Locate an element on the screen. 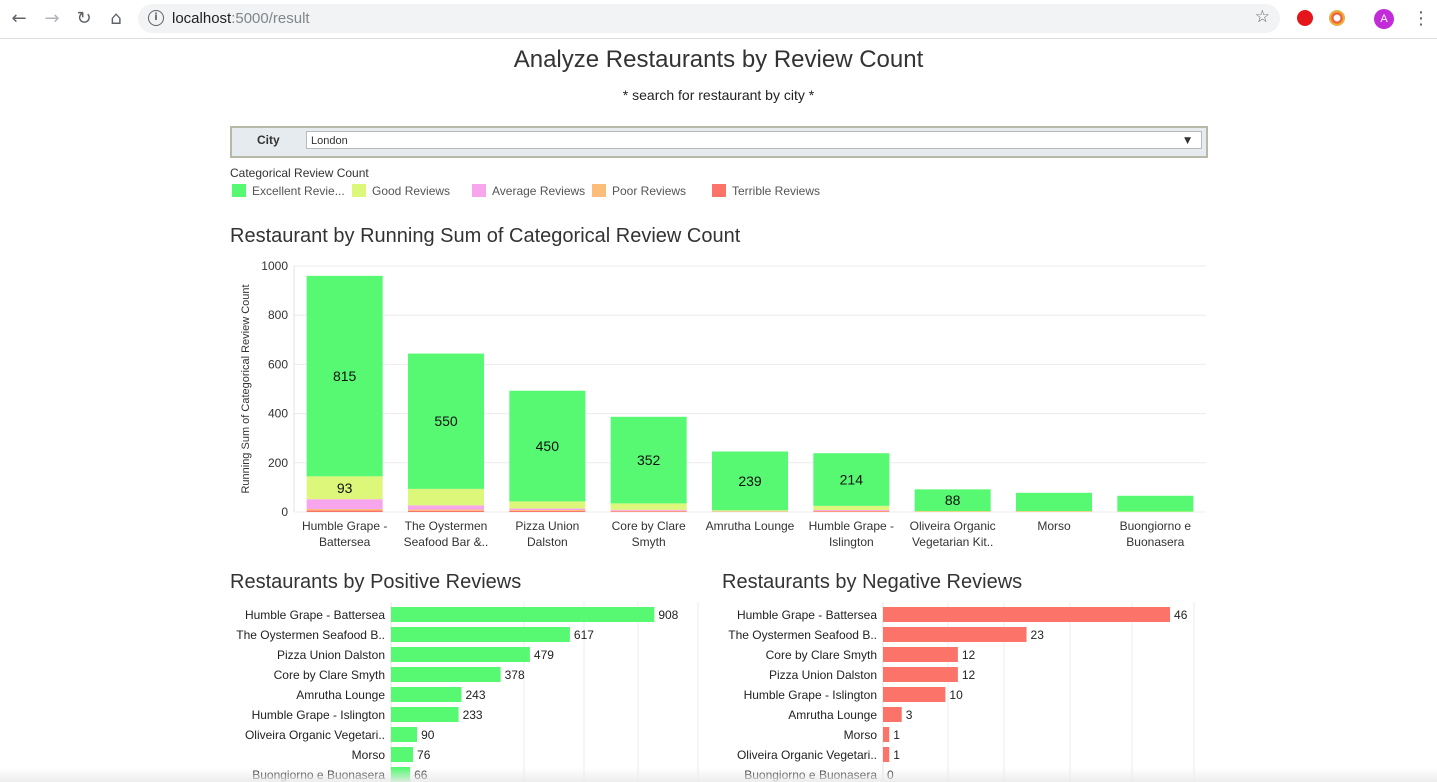 This screenshot has width=1437, height=782. bar-category-label: Humble Grape - Battersea is located at coordinates (807, 615).